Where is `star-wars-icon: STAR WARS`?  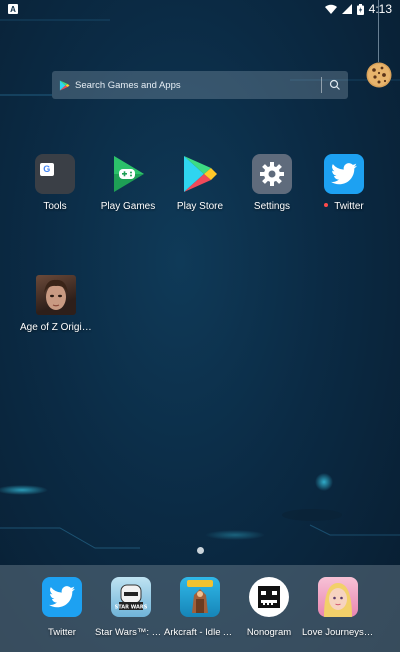 star-wars-icon: STAR WARS is located at coordinates (131, 597).